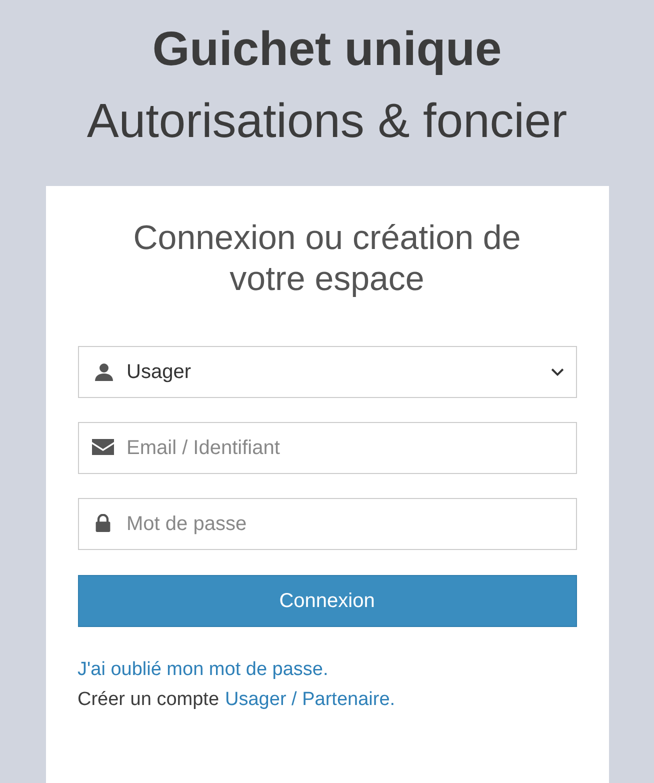 The height and width of the screenshot is (783, 654). I want to click on account-type-select: Usager, so click(327, 372).